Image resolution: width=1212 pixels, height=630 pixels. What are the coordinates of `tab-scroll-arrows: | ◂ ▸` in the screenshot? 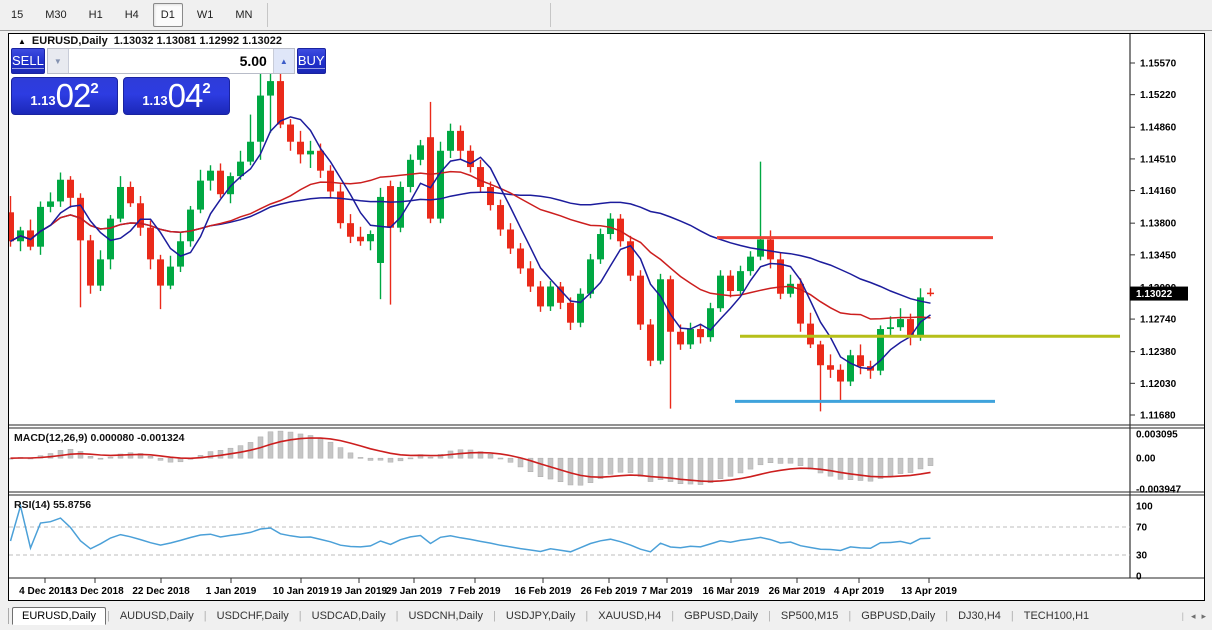 It's located at (1196, 616).